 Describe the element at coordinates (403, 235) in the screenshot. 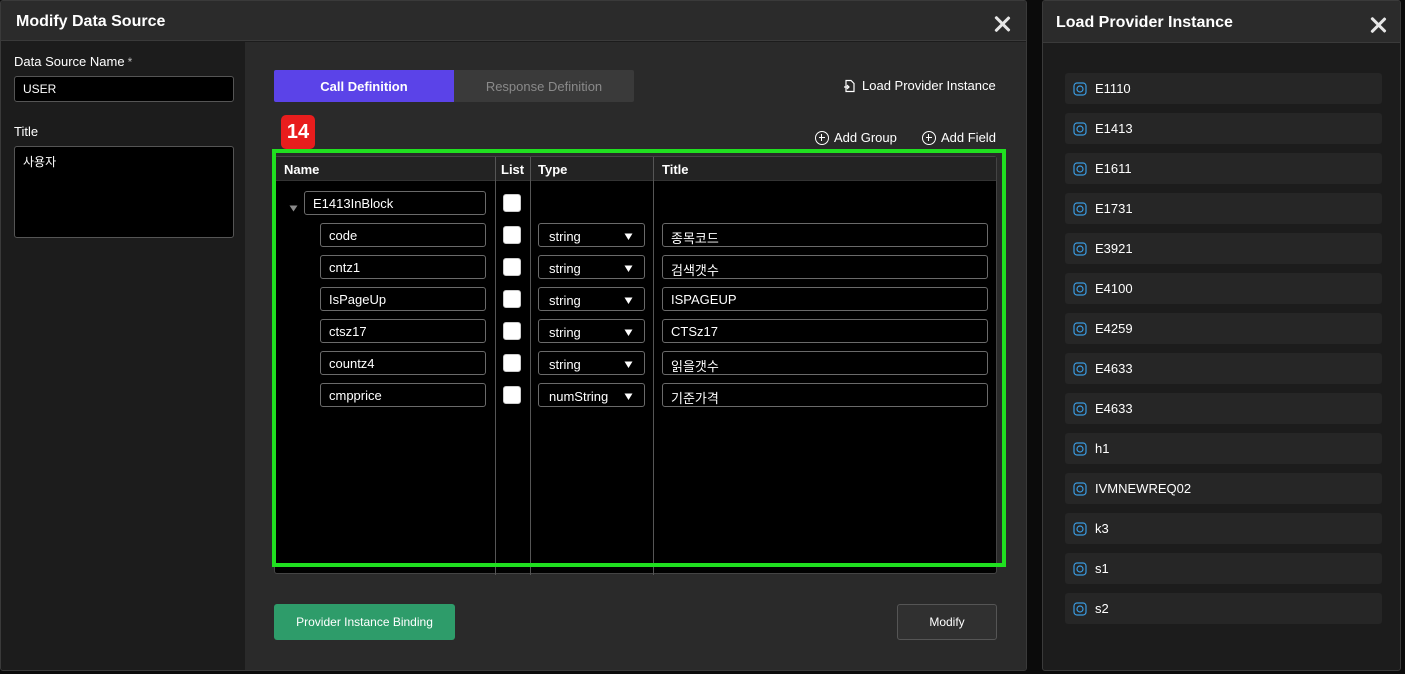

I see `field-name-input: code` at that location.